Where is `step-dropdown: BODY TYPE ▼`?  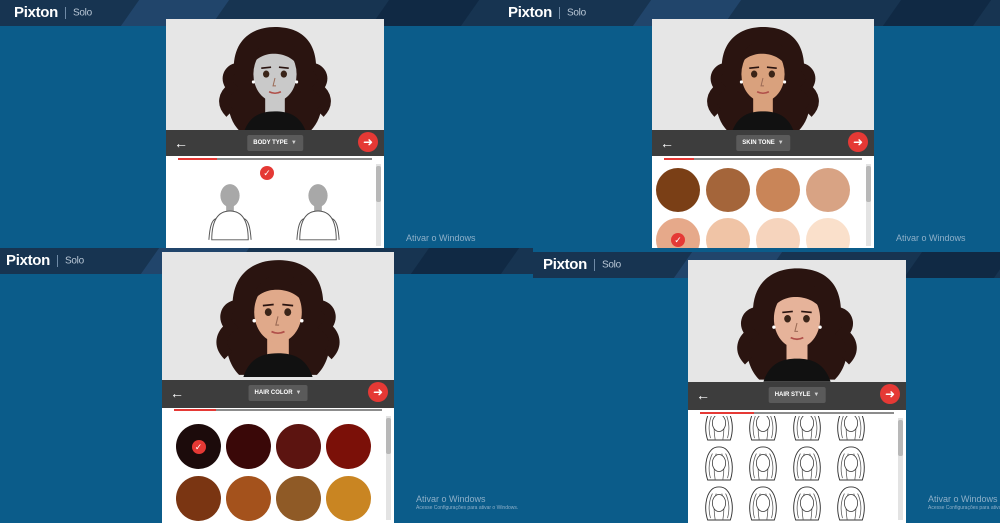
step-dropdown: BODY TYPE ▼ is located at coordinates (275, 143).